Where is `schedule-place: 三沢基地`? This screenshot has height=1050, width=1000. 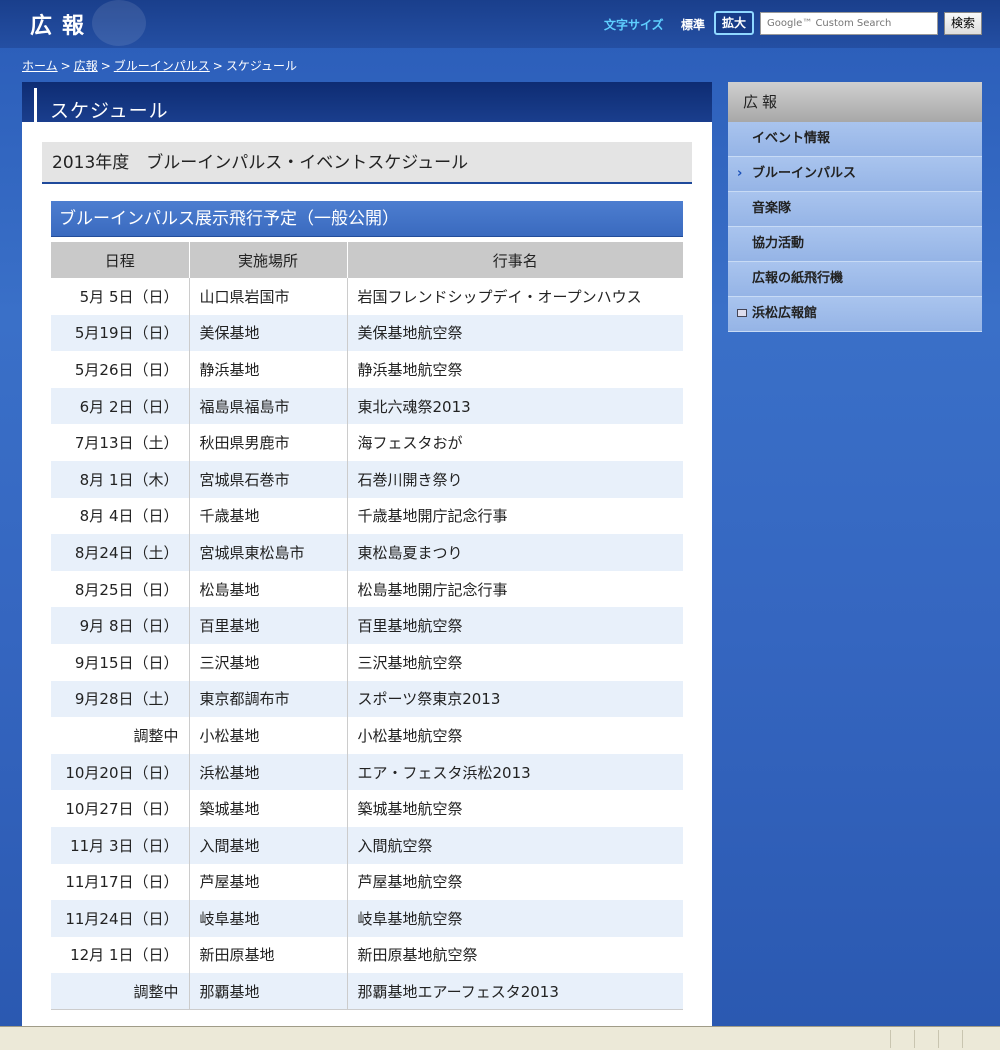
schedule-place: 三沢基地 is located at coordinates (268, 662).